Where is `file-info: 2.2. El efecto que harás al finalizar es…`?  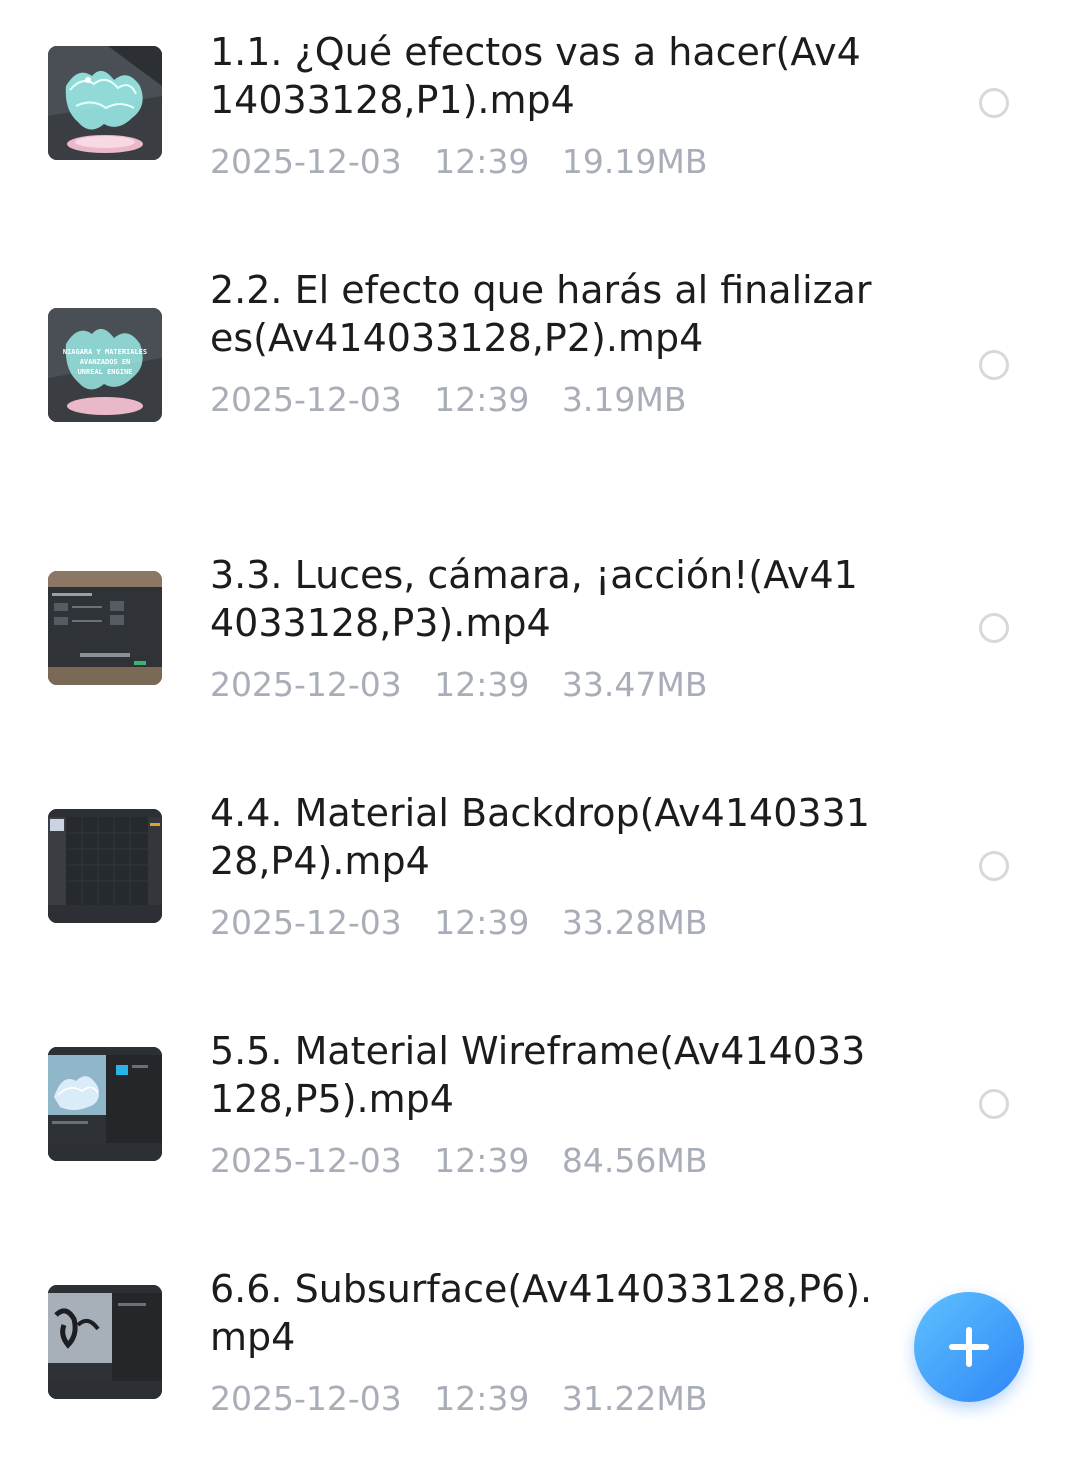 file-info: 2.2. El efecto que harás al finalizar es… is located at coordinates (545, 344).